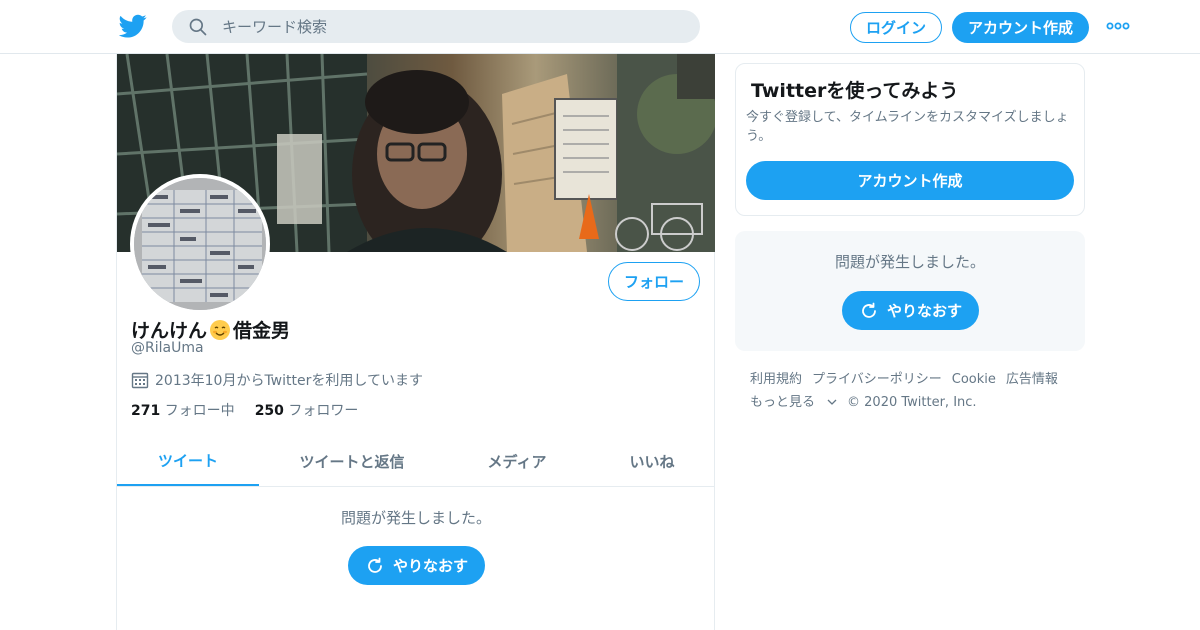  What do you see at coordinates (133, 26) in the screenshot?
I see `twitter-bird-icon` at bounding box center [133, 26].